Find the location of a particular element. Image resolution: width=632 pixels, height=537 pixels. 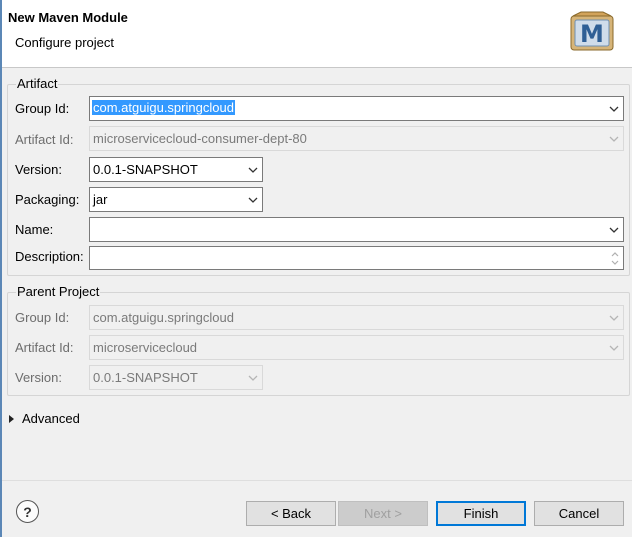

parent-artifact-id-value: microservicecloud is located at coordinates (145, 347).